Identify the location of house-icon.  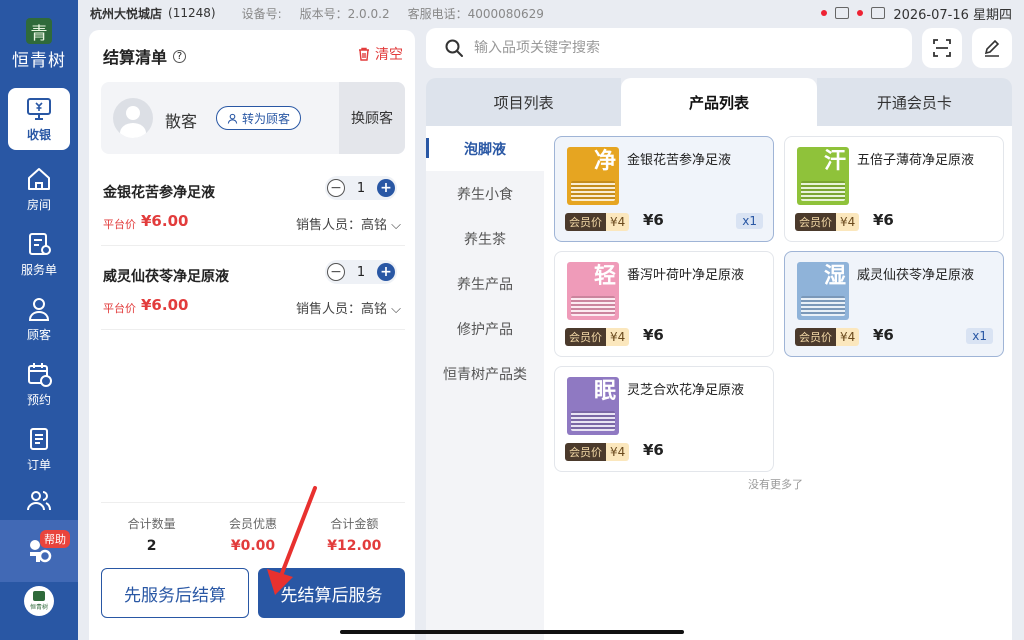
(39, 179).